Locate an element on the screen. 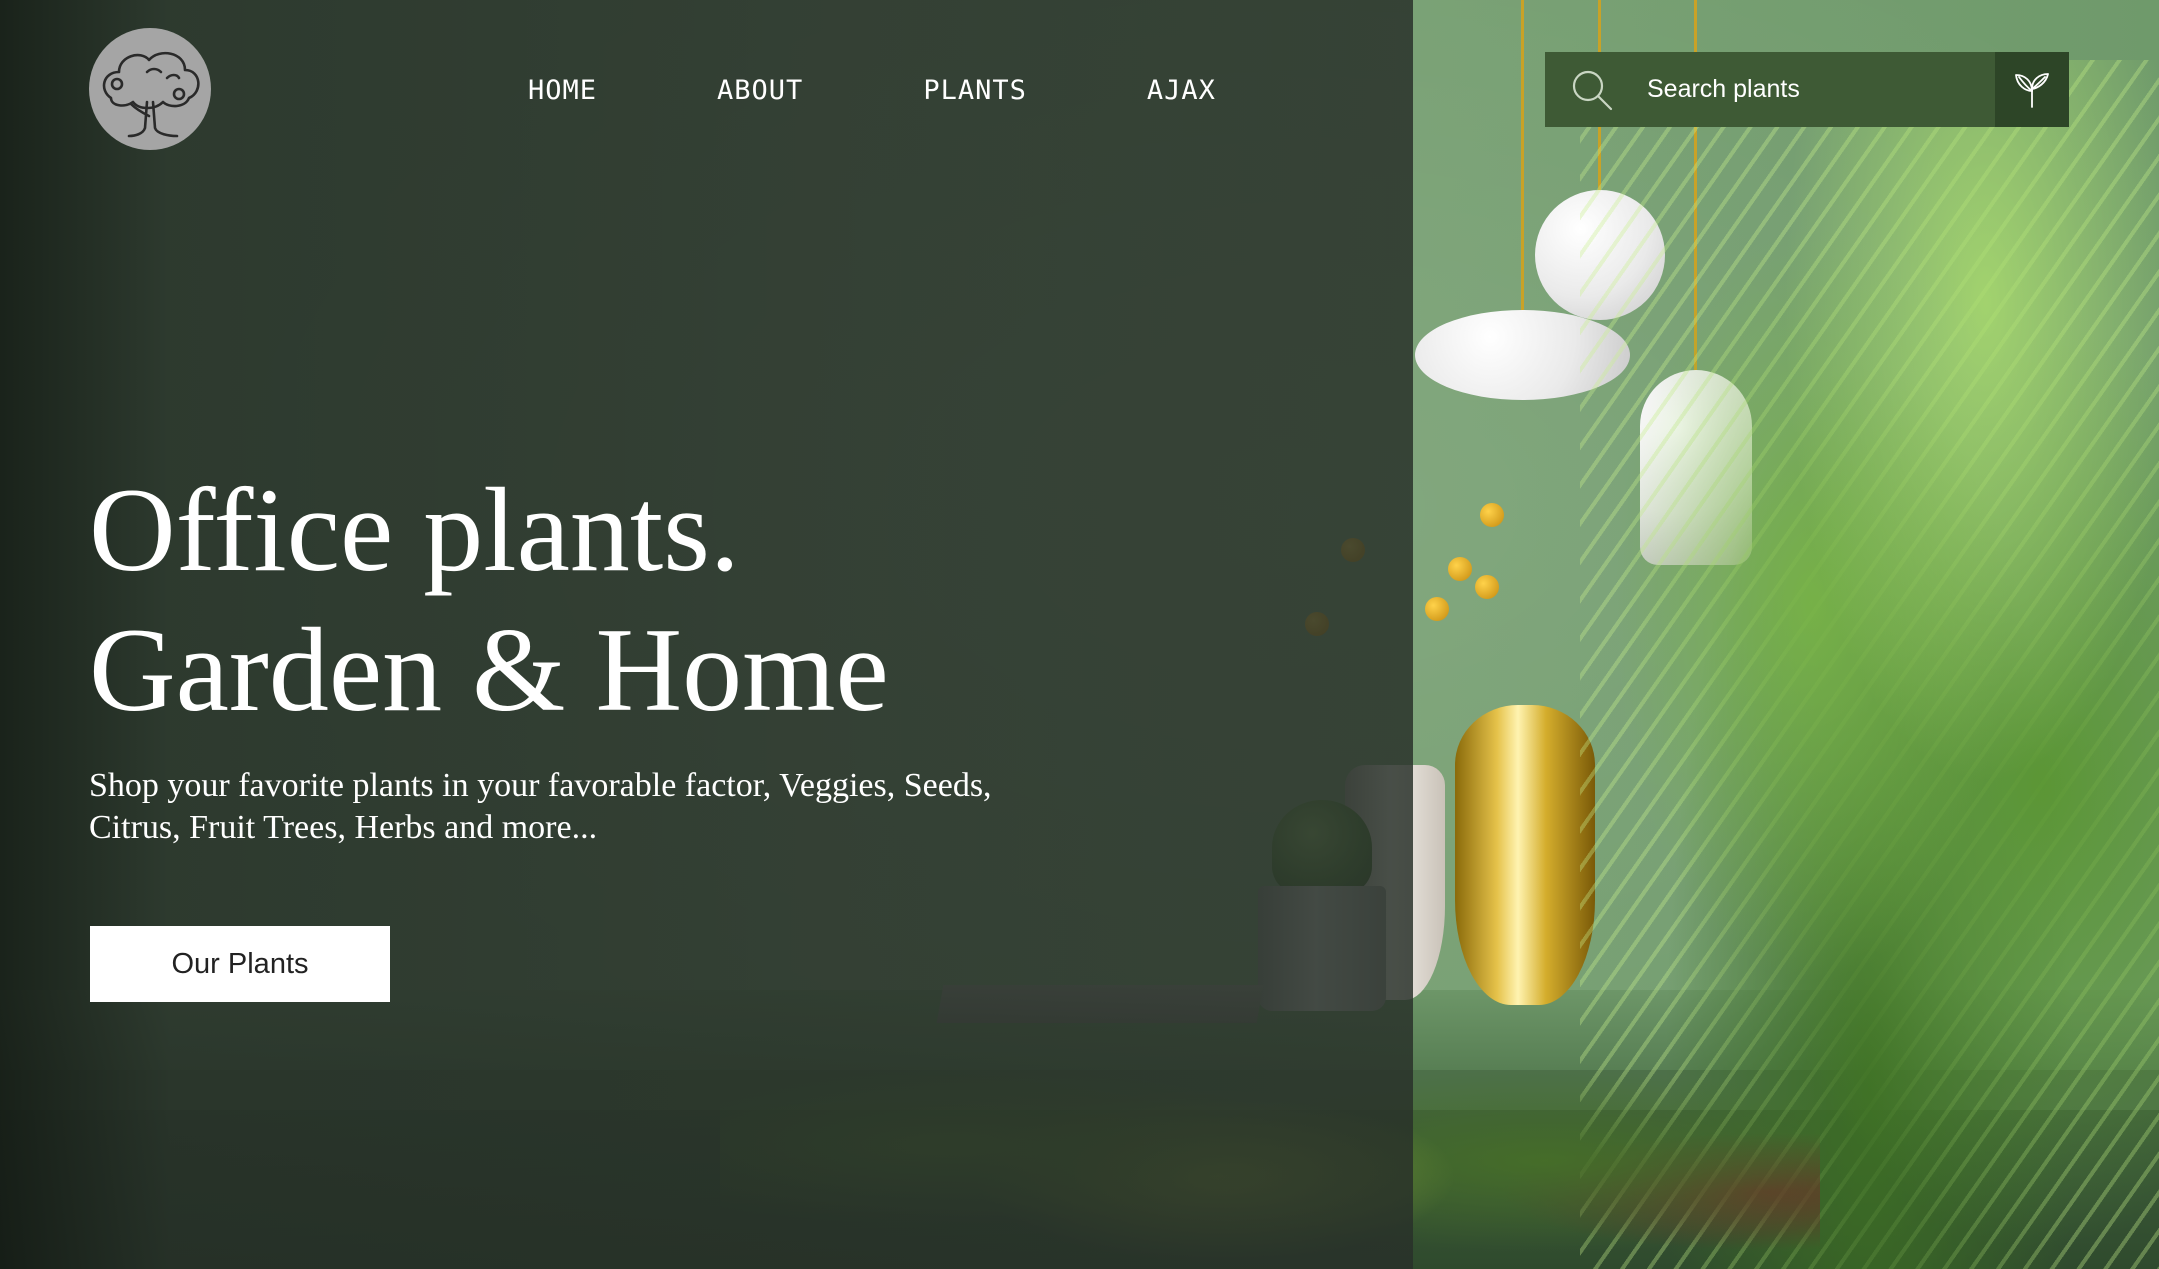 This screenshot has height=1269, width=2159. sprout-icon is located at coordinates (2032, 90).